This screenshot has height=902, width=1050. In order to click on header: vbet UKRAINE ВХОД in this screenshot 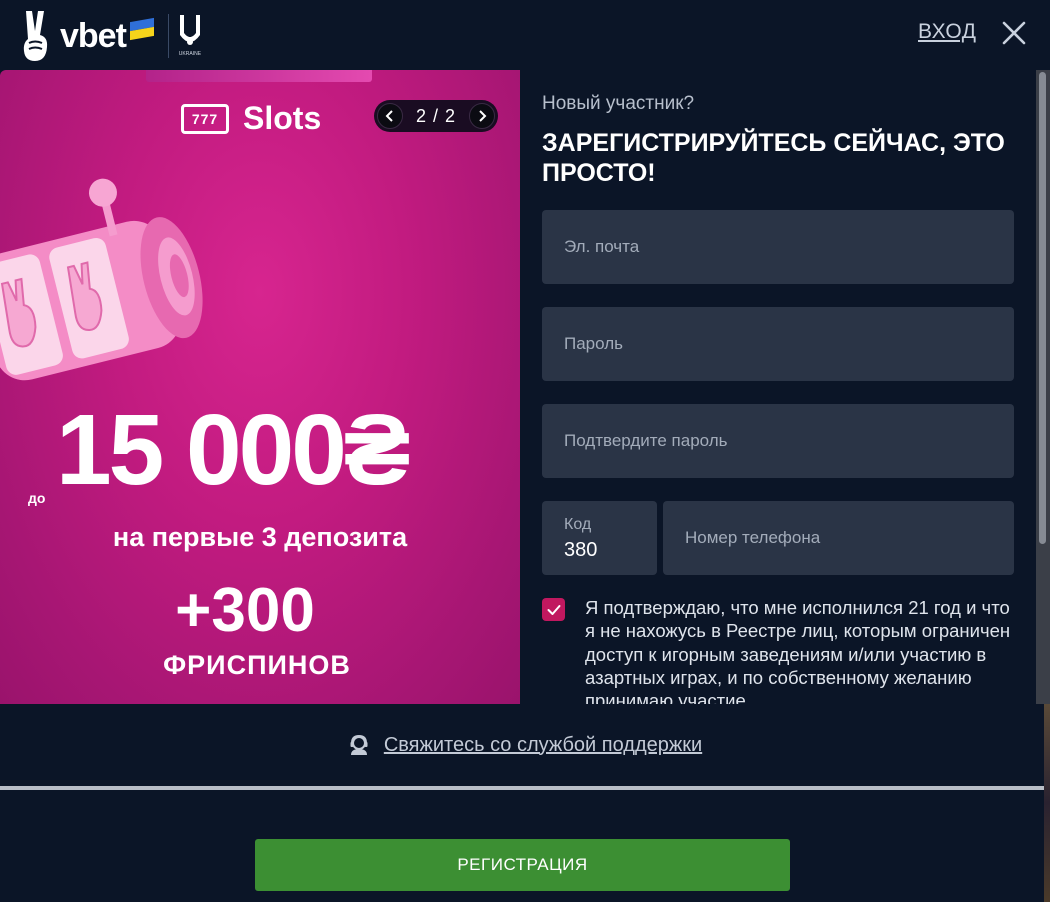, I will do `click(525, 35)`.